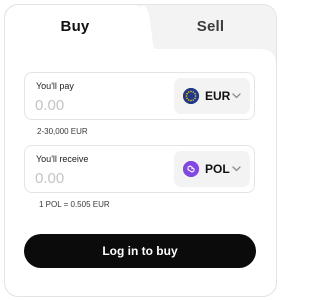  Describe the element at coordinates (95, 178) in the screenshot. I see `receive-amount-input` at that location.